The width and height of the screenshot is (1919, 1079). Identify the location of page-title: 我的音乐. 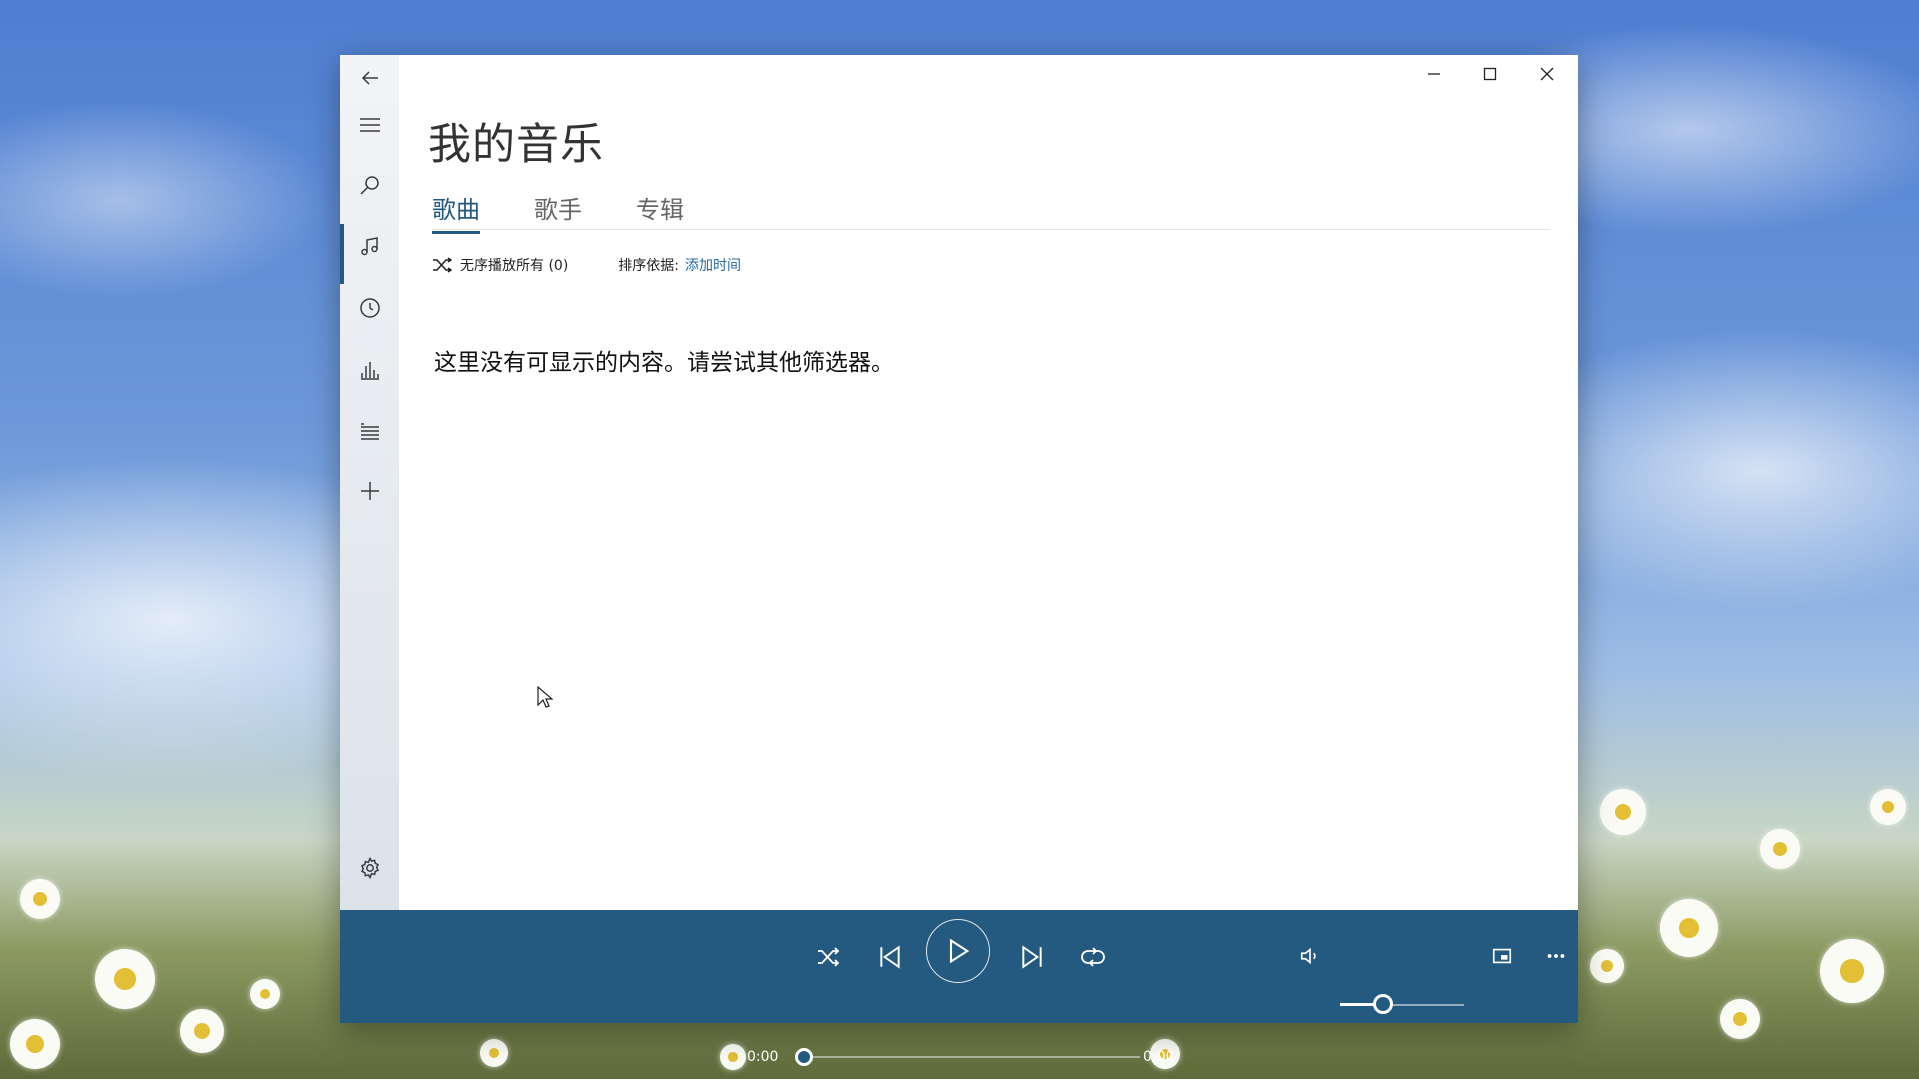
(516, 145).